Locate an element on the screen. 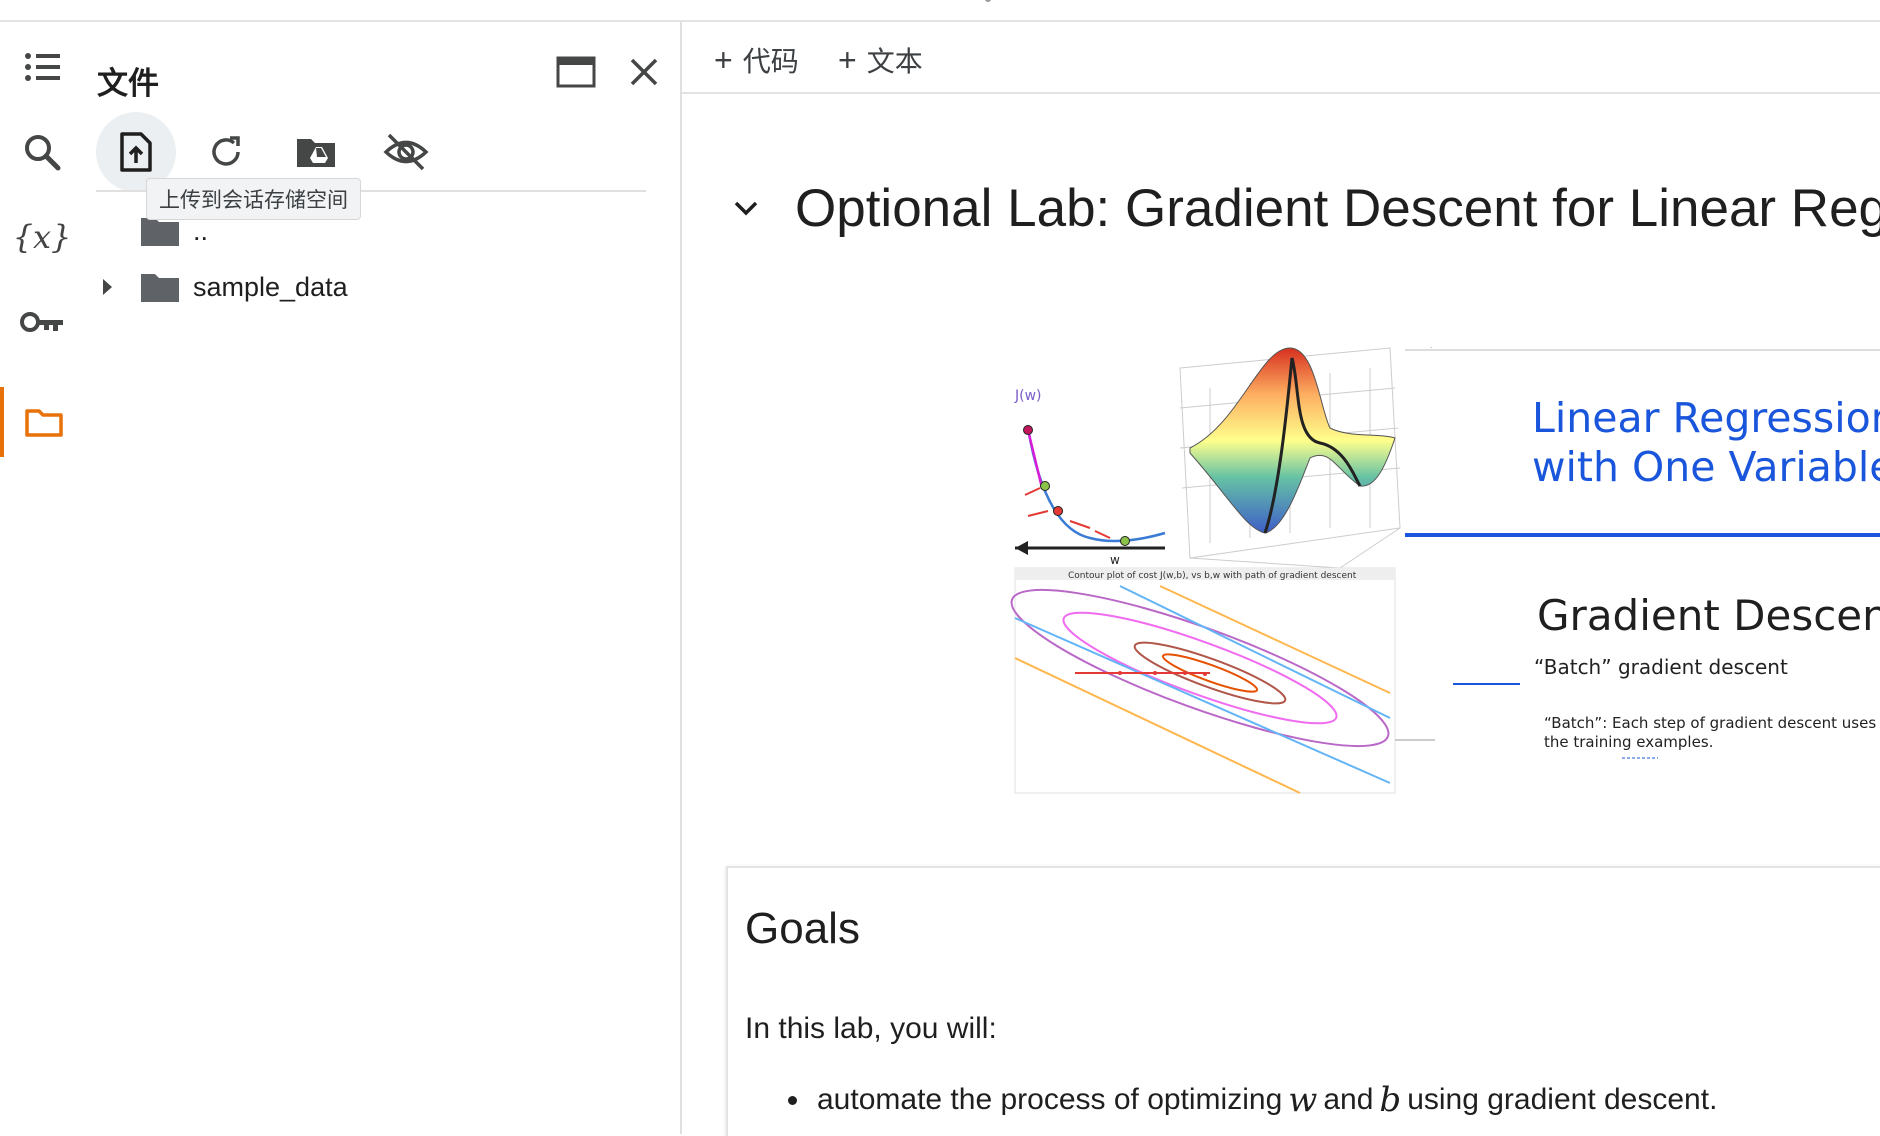 Image resolution: width=1880 pixels, height=1136 pixels. notebook-toolbar: + 代码 + 文本 is located at coordinates (1281, 58).